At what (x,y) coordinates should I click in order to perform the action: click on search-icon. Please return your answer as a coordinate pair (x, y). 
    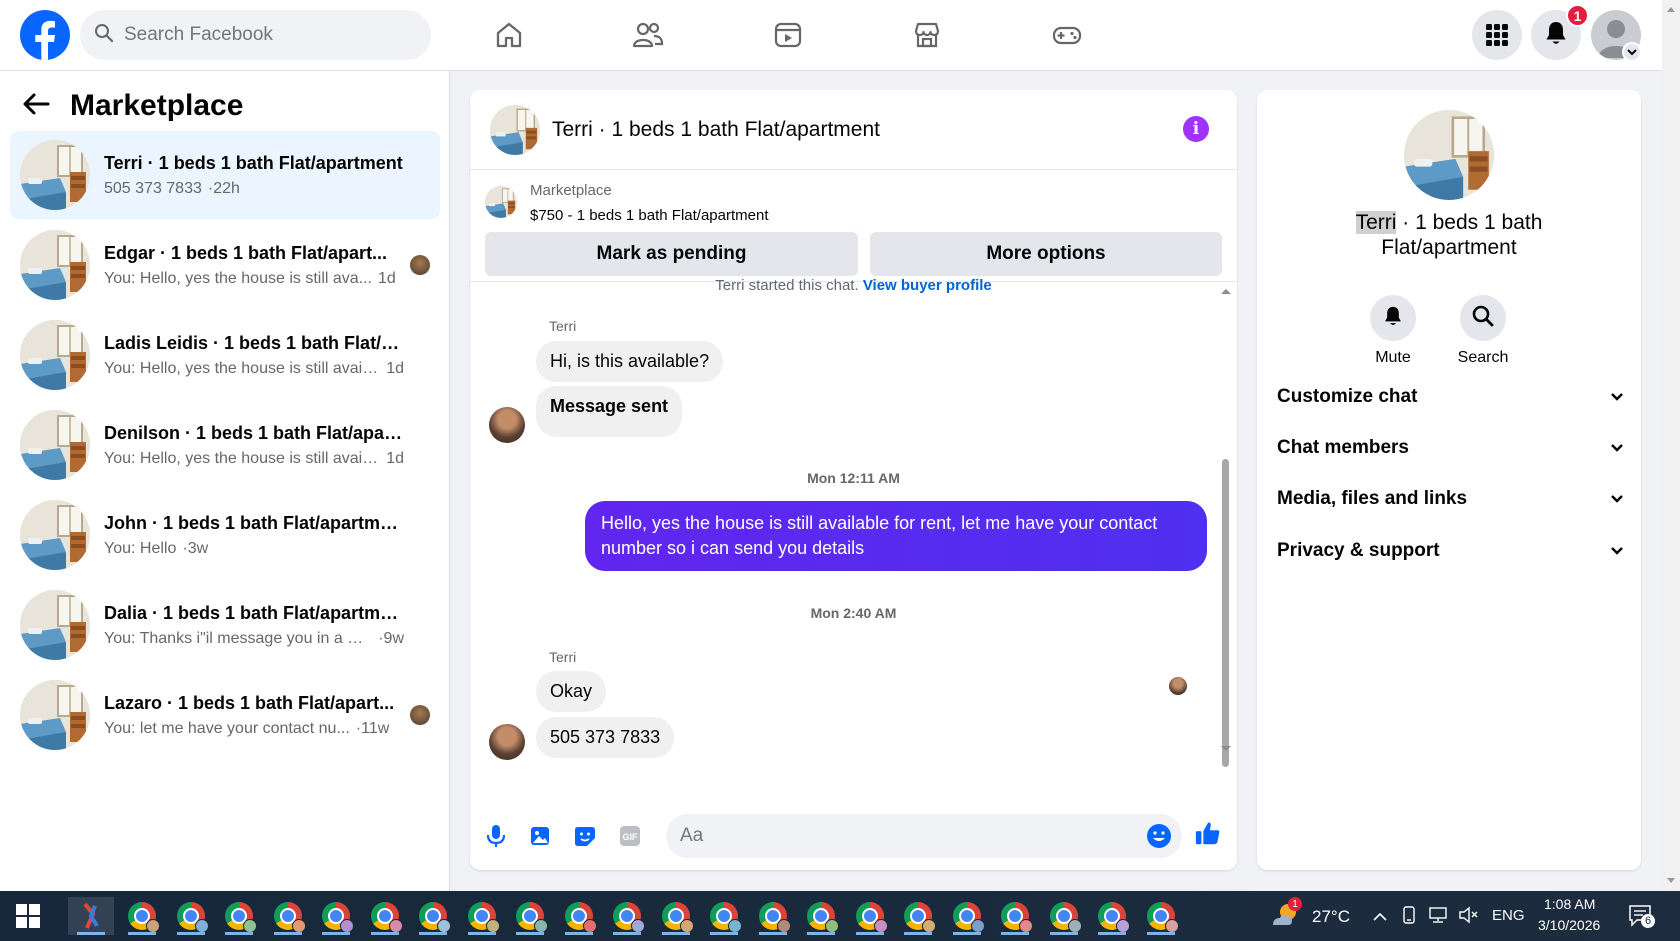
    Looking at the image, I should click on (1483, 318).